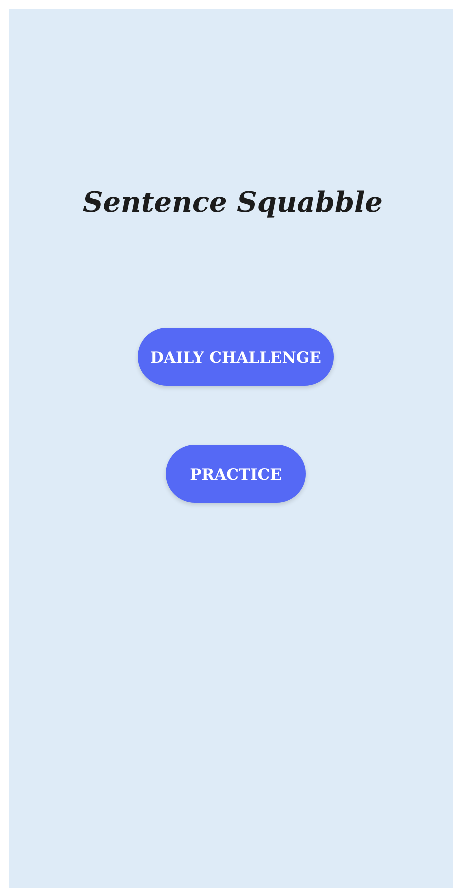 This screenshot has height=888, width=453. Describe the element at coordinates (236, 474) in the screenshot. I see `menu-button: PRACTICE` at that location.